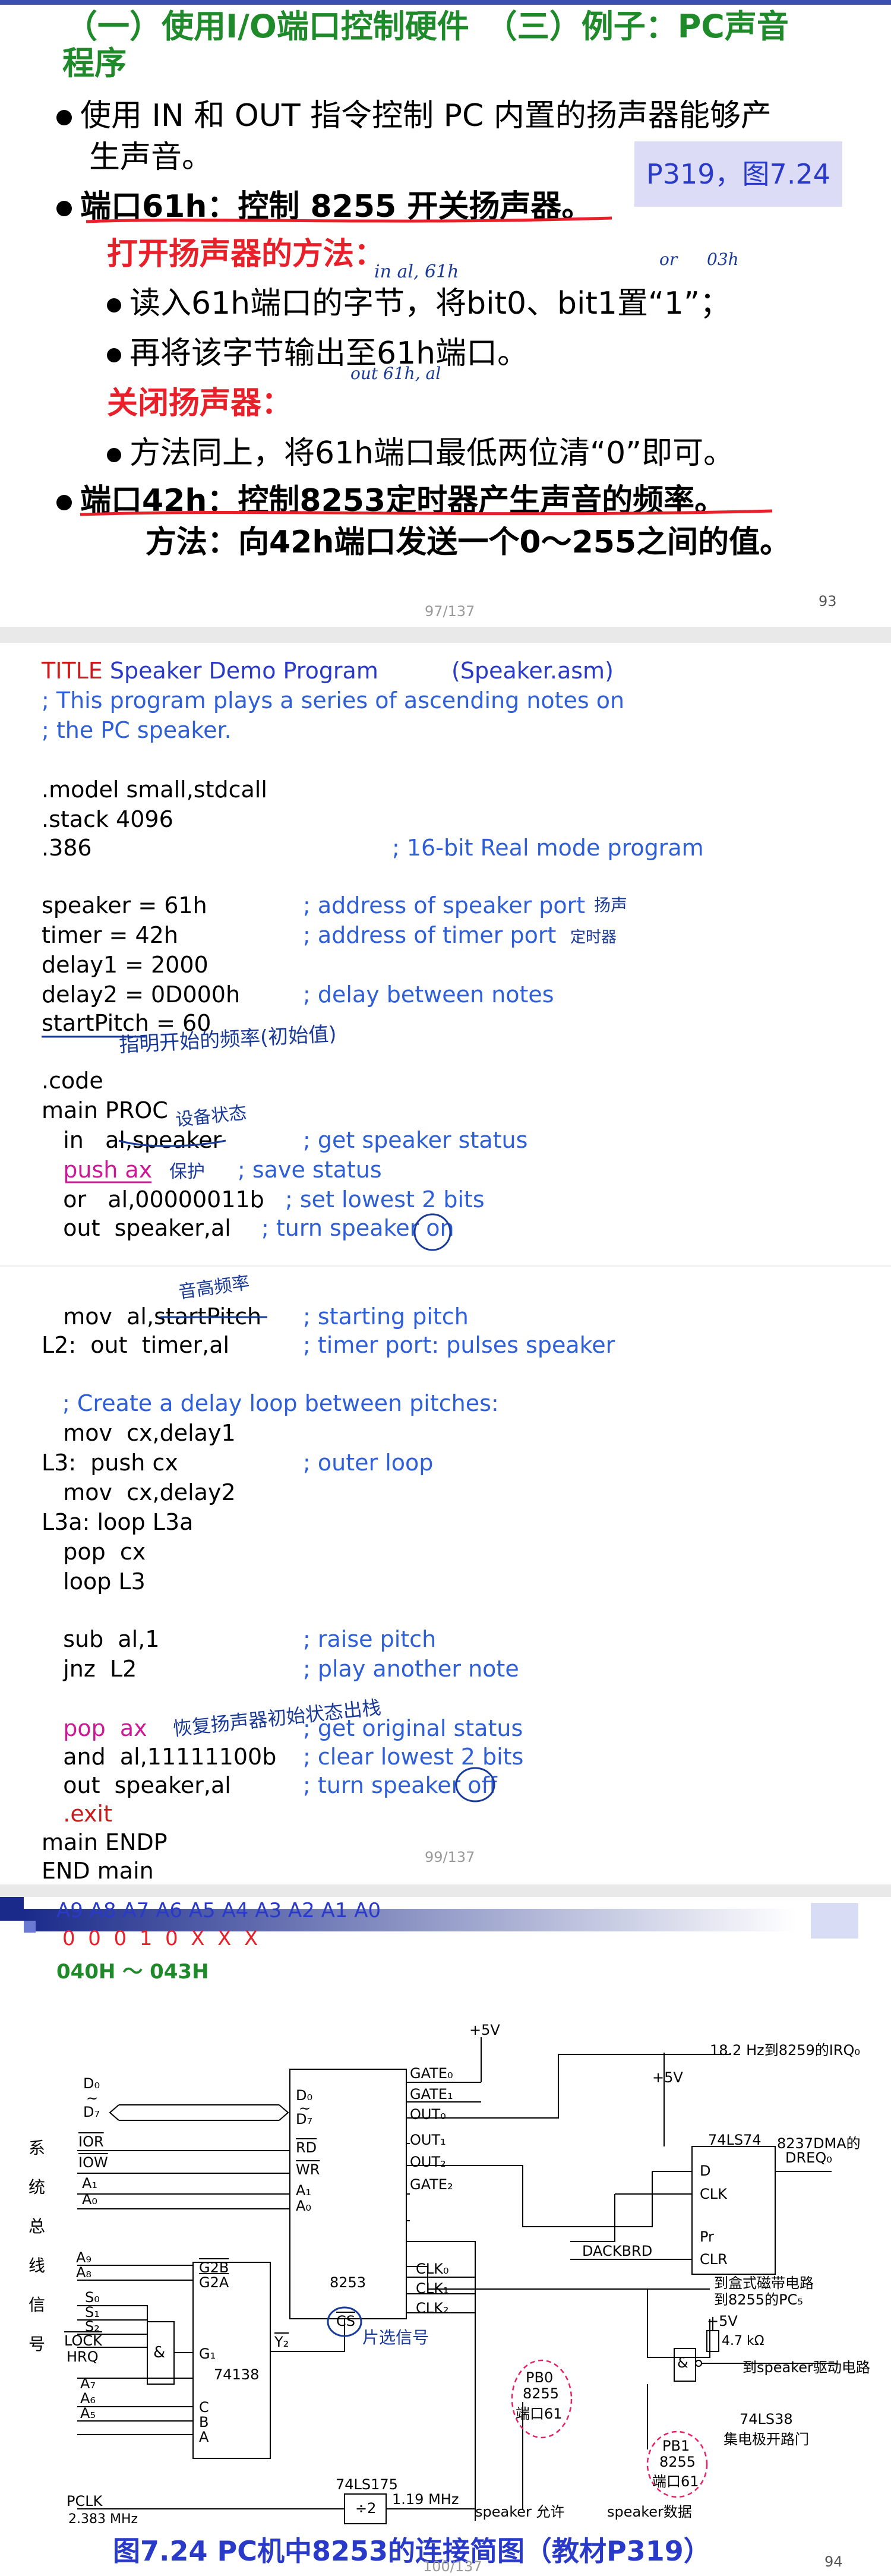  What do you see at coordinates (84, 2257) in the screenshot?
I see `signal-label: A₉` at bounding box center [84, 2257].